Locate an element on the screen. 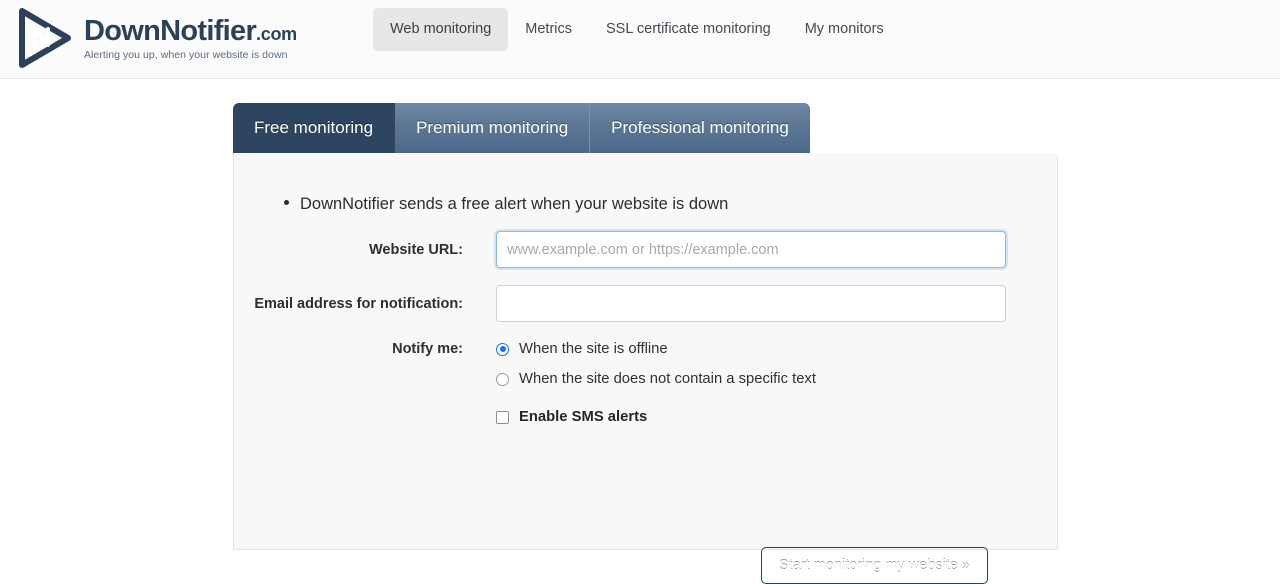  radio-offline-icon is located at coordinates (502, 349).